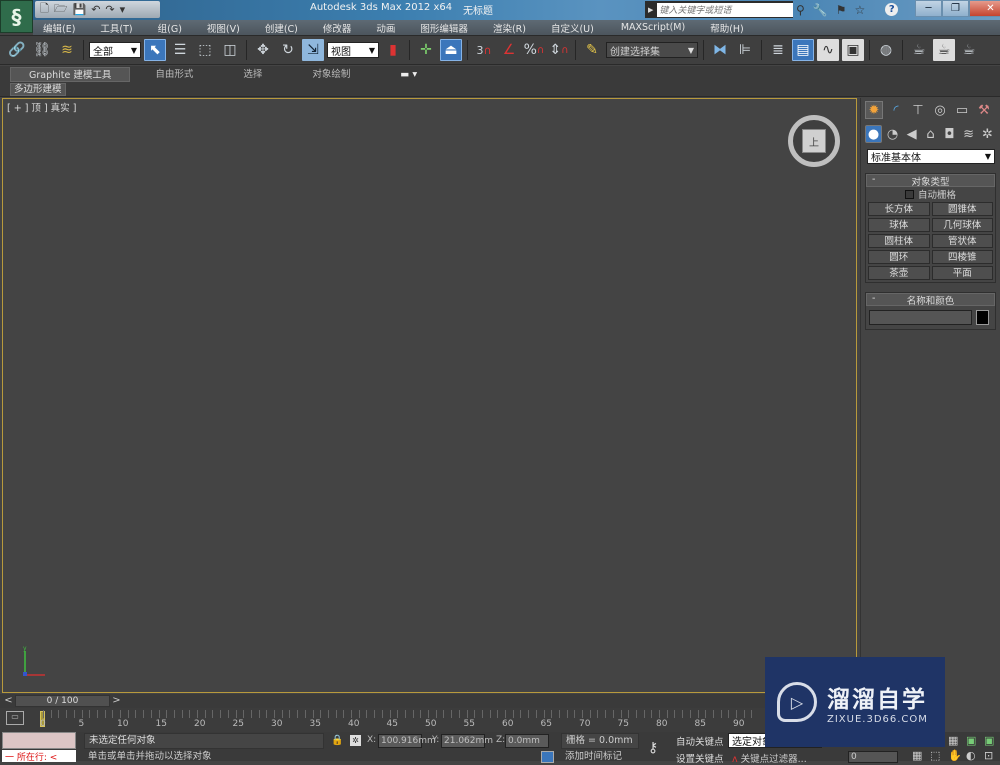  I want to click on edit-named-selection-icon: ✎, so click(592, 50).